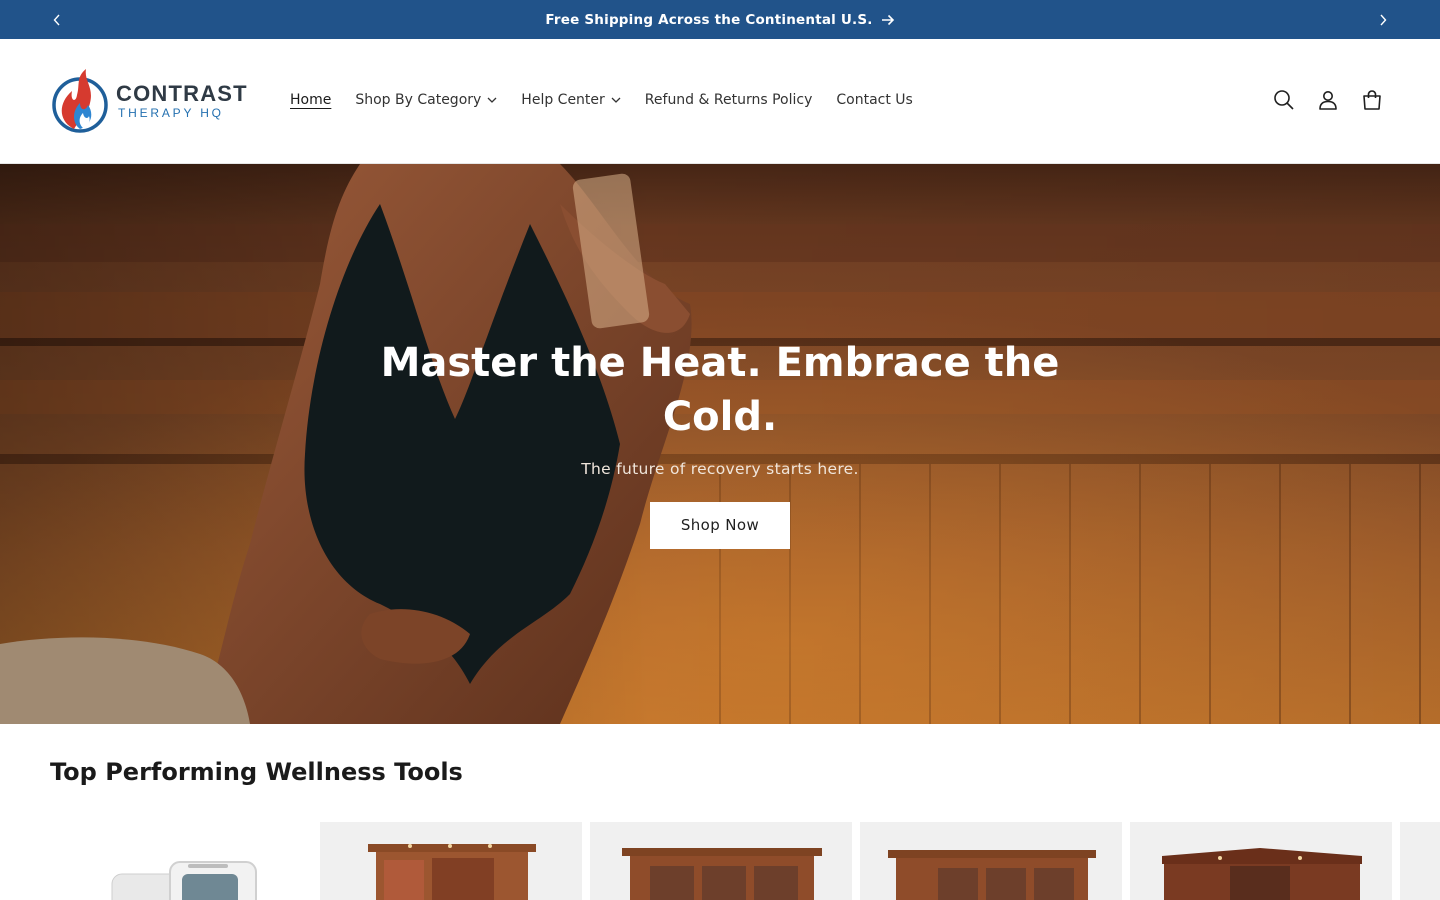  What do you see at coordinates (418, 100) in the screenshot?
I see `nav-item-label: Shop By Category` at bounding box center [418, 100].